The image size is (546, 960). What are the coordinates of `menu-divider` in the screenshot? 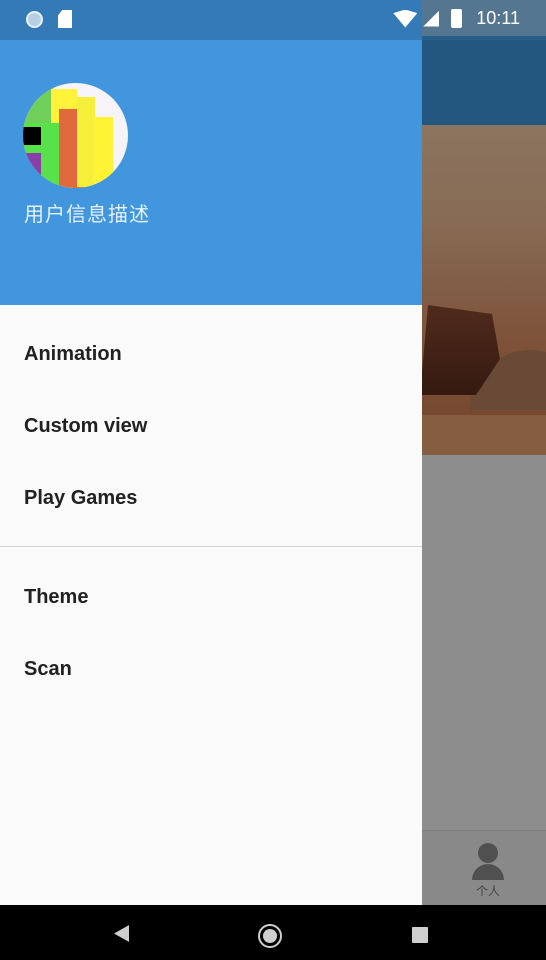 It's located at (211, 546).